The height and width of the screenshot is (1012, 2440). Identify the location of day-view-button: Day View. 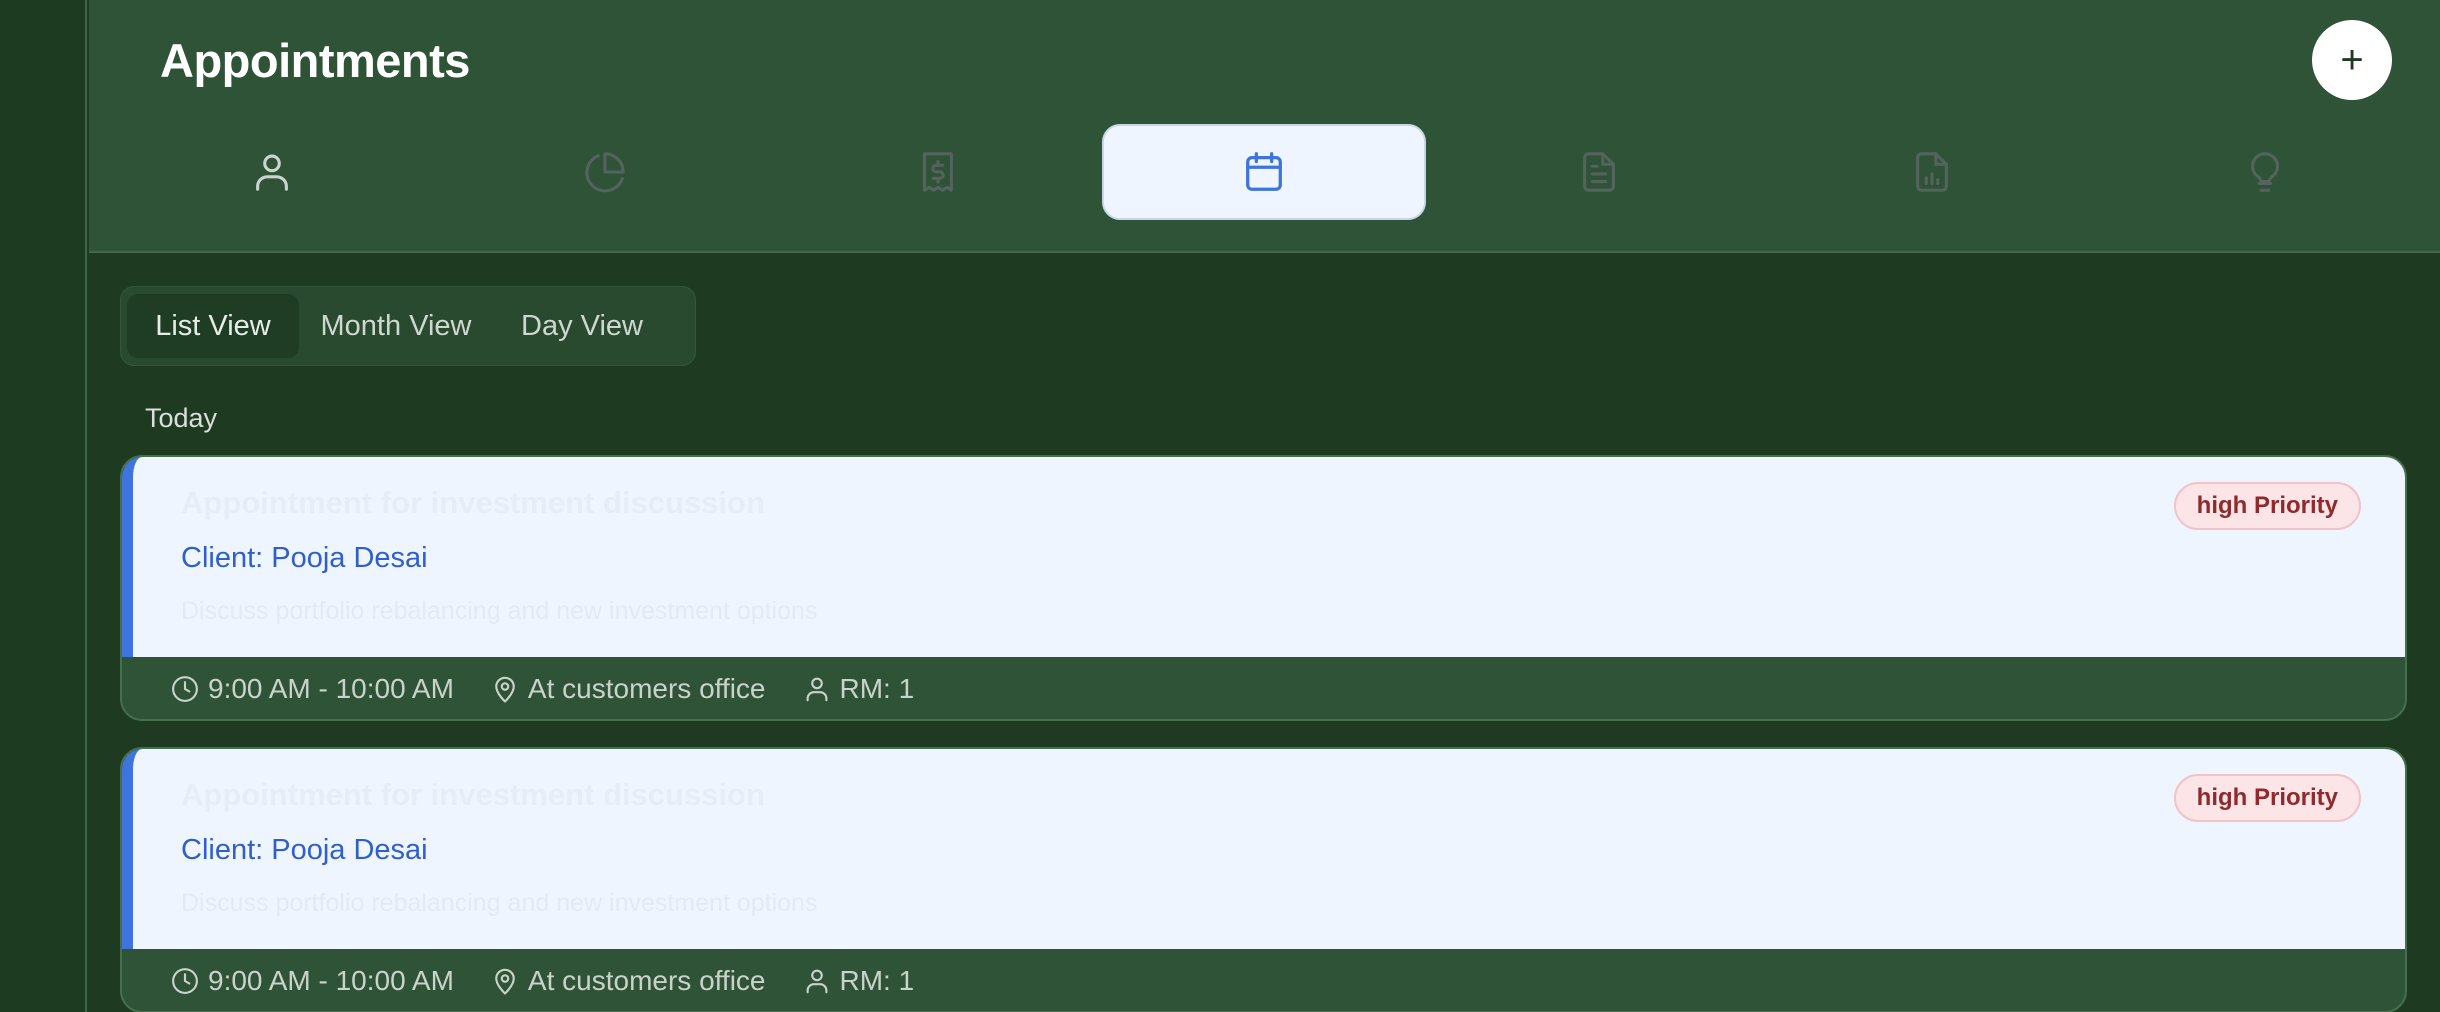
(582, 326).